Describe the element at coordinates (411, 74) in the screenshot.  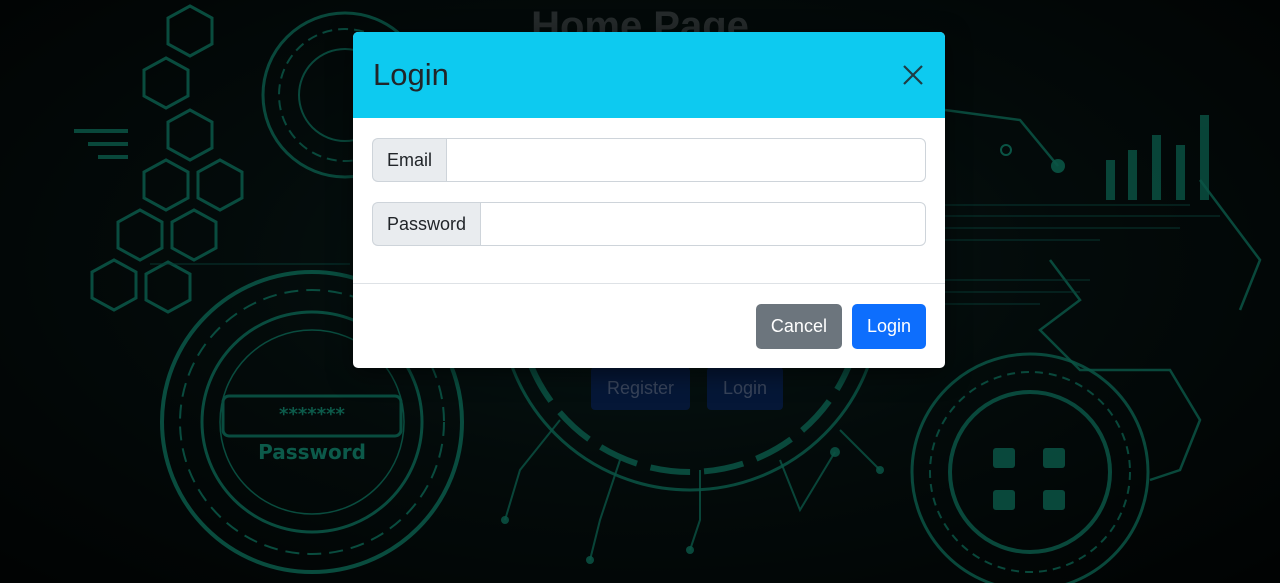
I see `modal-title: Login` at that location.